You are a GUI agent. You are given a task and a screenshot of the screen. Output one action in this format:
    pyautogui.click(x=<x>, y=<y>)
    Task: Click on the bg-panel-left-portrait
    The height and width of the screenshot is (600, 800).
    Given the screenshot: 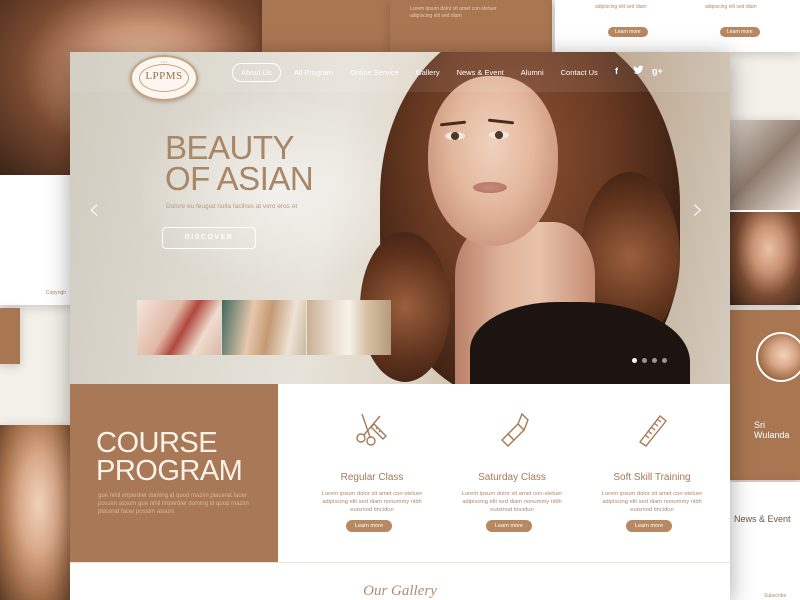 What is the action you would take?
    pyautogui.click(x=35, y=512)
    